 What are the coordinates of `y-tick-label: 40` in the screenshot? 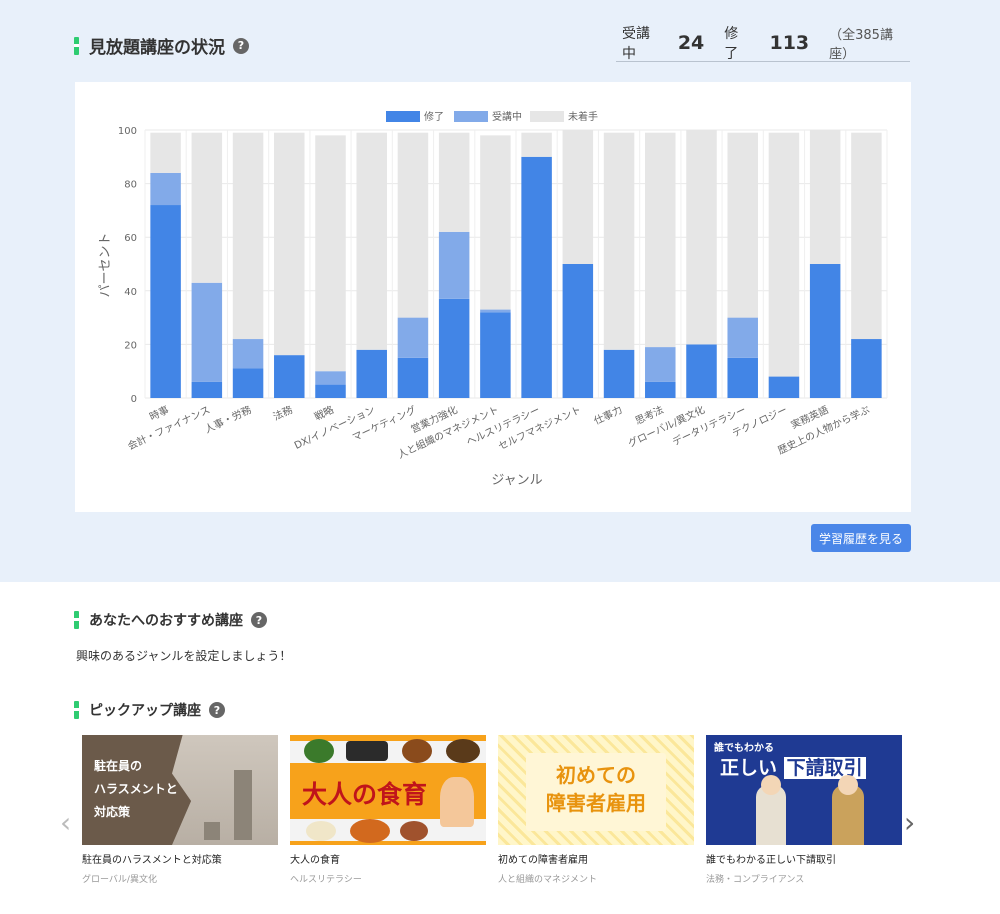 It's located at (130, 292).